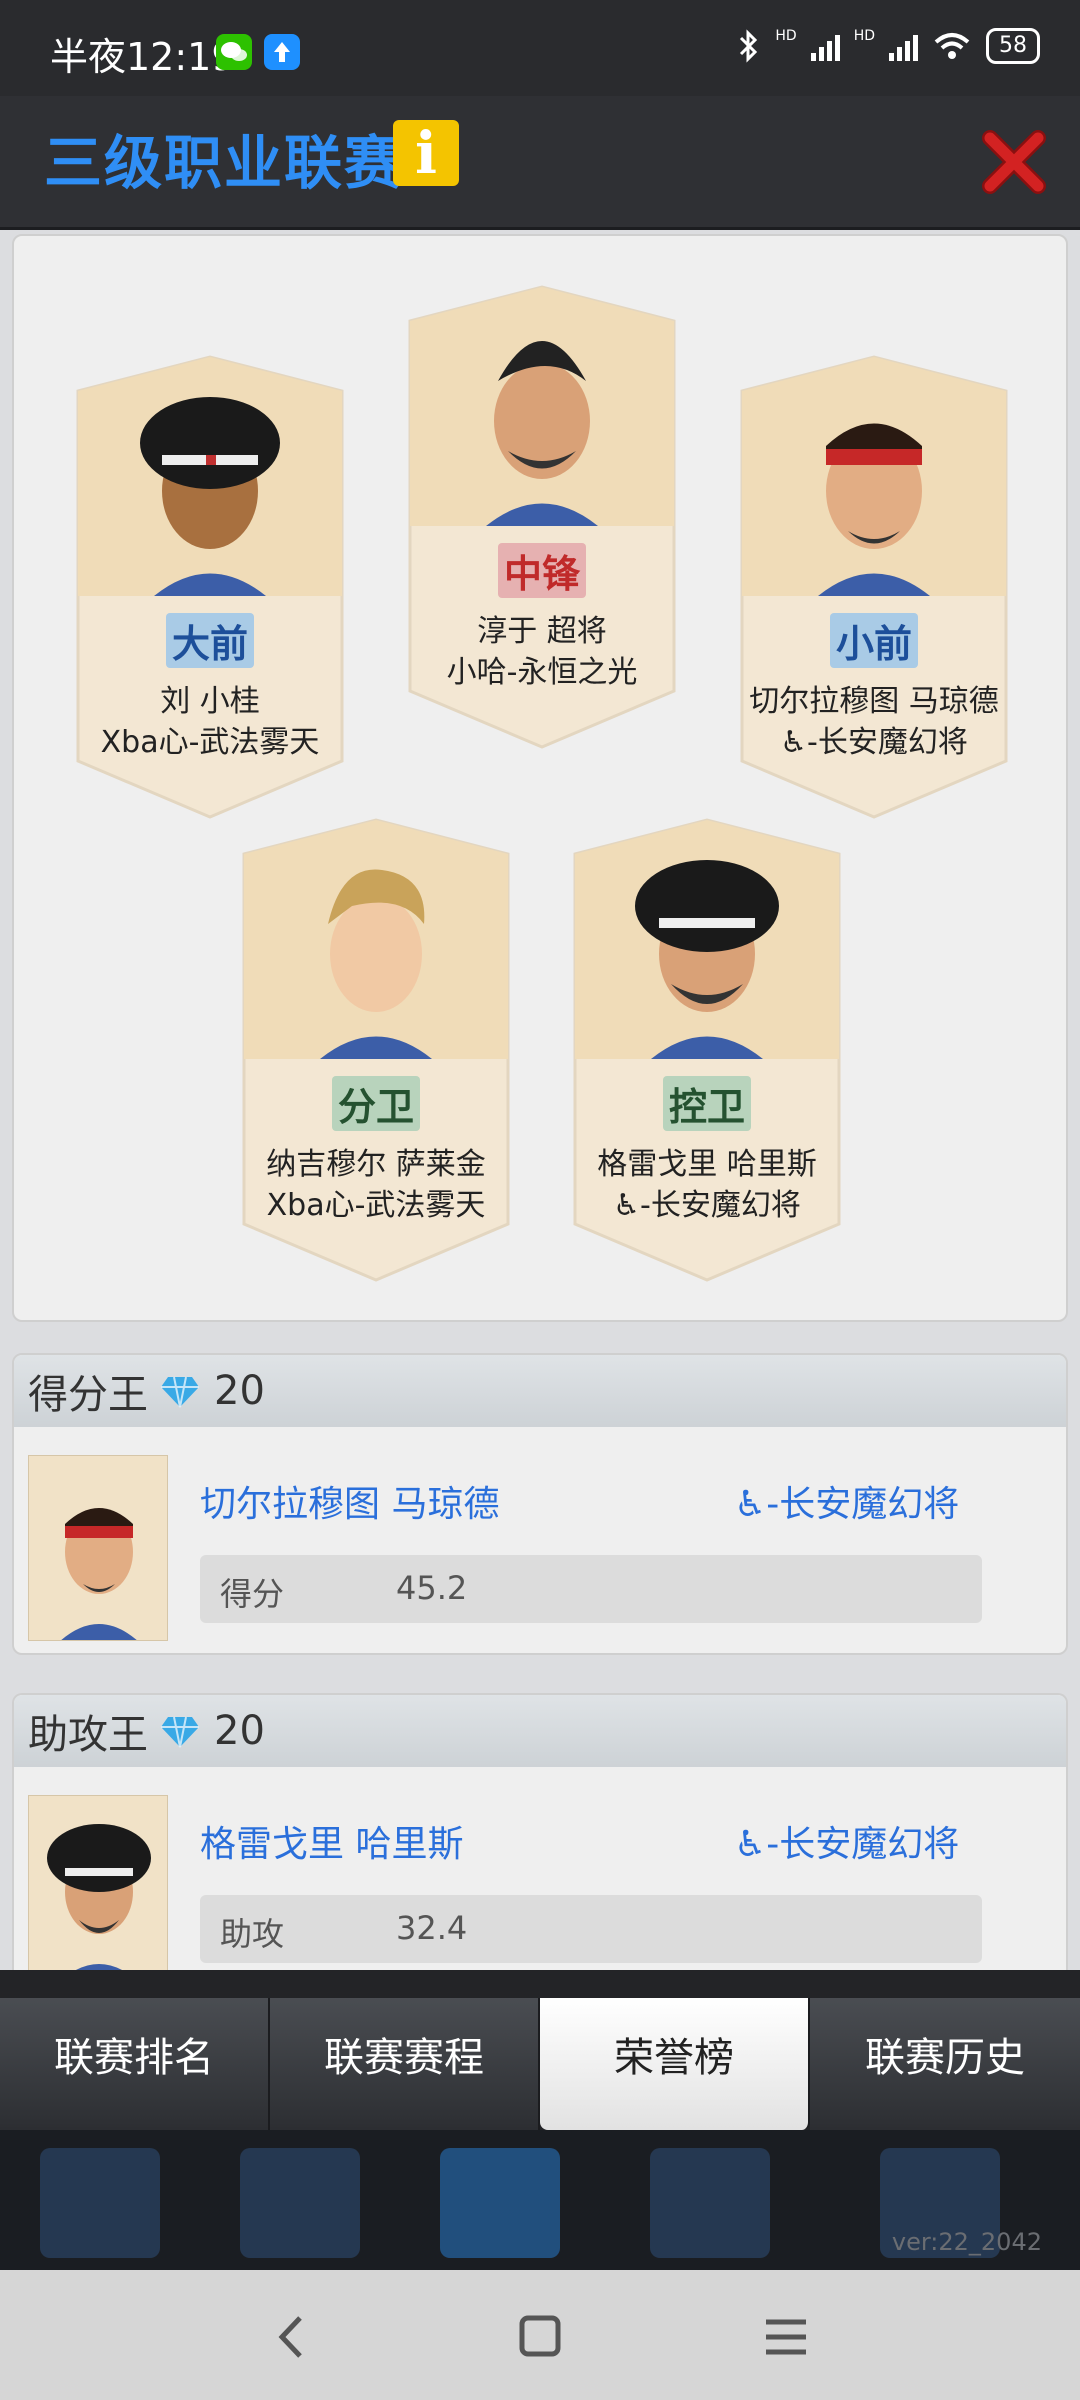 The width and height of the screenshot is (1080, 2400). What do you see at coordinates (542, 516) in the screenshot?
I see `lineup-card: 中锋 淳于 超将 小哈-永恒之光` at bounding box center [542, 516].